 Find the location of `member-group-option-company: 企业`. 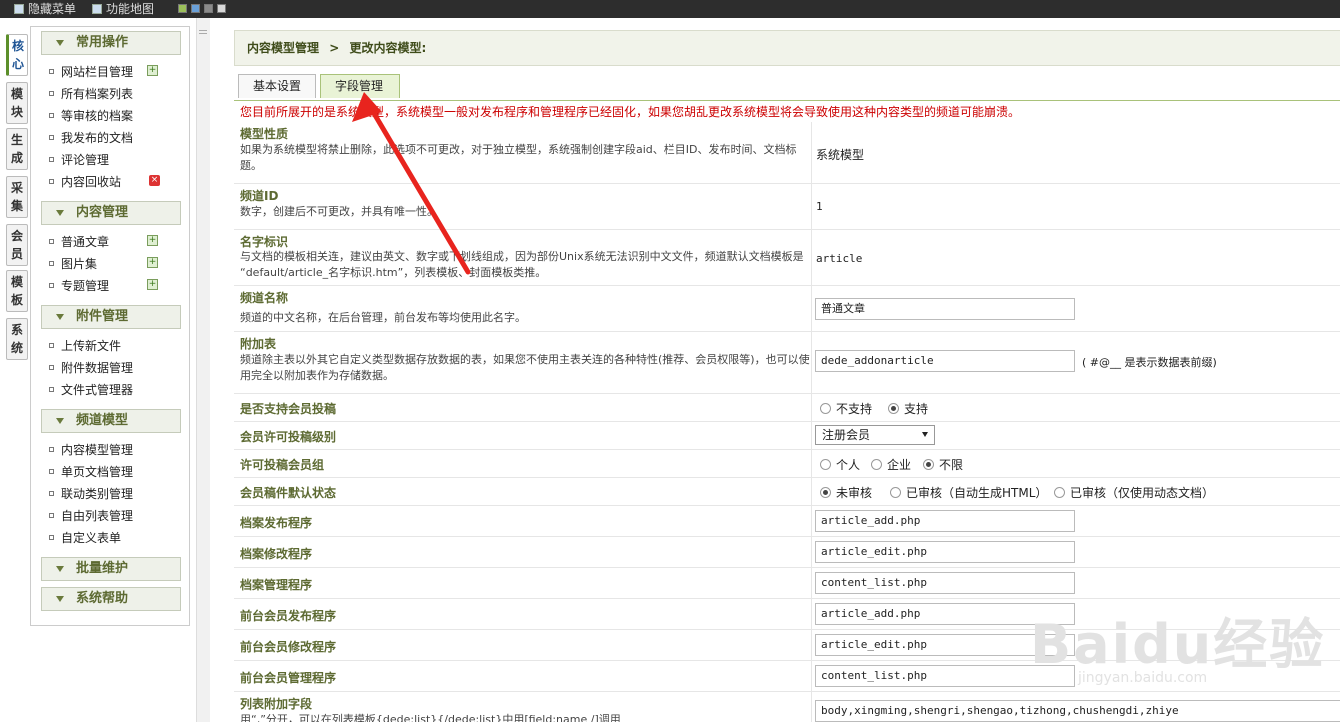

member-group-option-company: 企业 is located at coordinates (891, 464).